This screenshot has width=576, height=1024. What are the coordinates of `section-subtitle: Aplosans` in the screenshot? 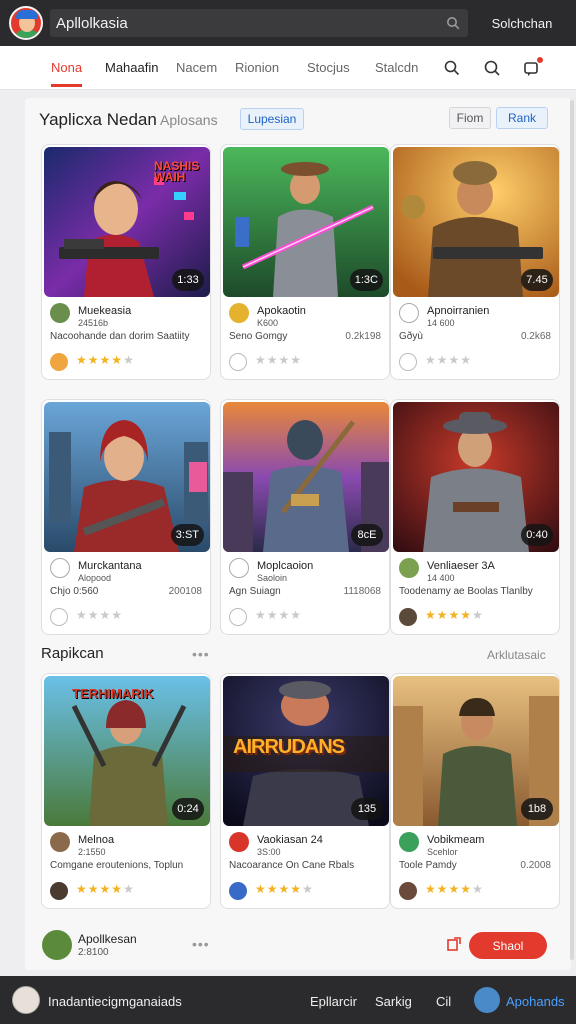 It's located at (189, 120).